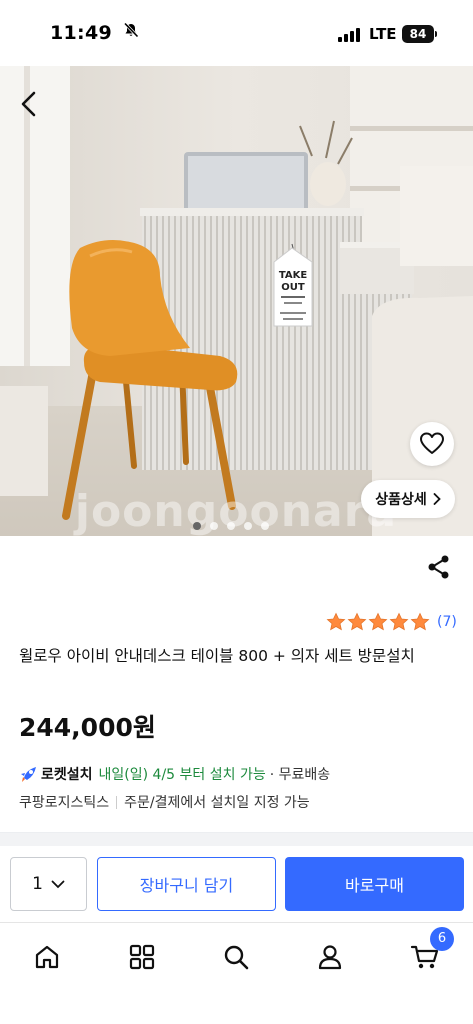 Image resolution: width=473 pixels, height=1024 pixels. I want to click on category-icon, so click(142, 957).